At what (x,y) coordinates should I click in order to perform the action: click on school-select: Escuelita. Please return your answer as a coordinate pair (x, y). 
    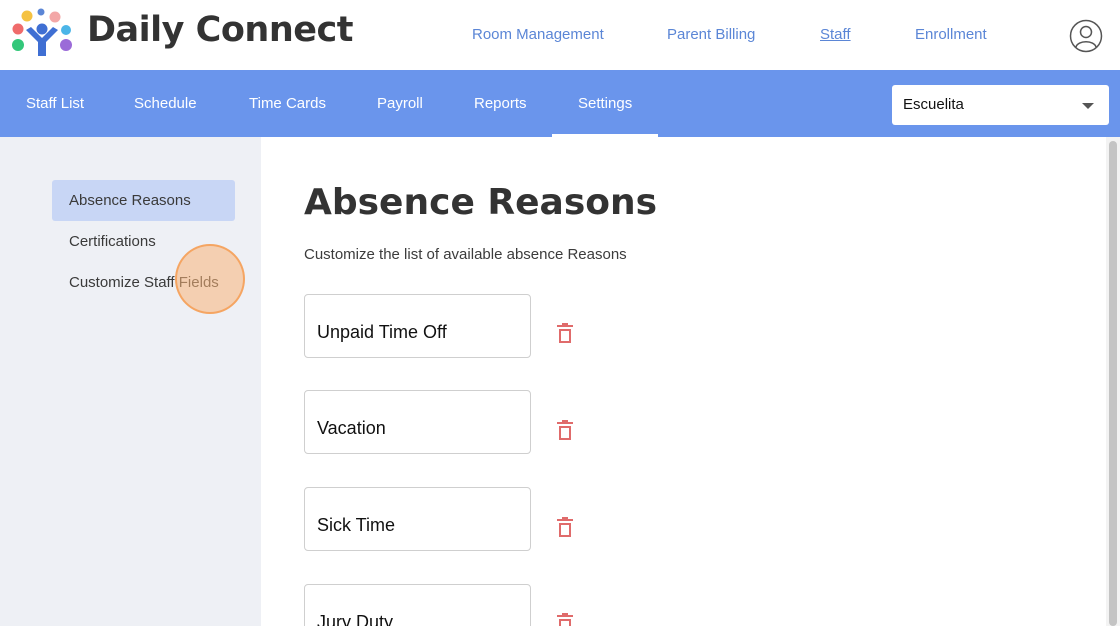
    Looking at the image, I should click on (1000, 105).